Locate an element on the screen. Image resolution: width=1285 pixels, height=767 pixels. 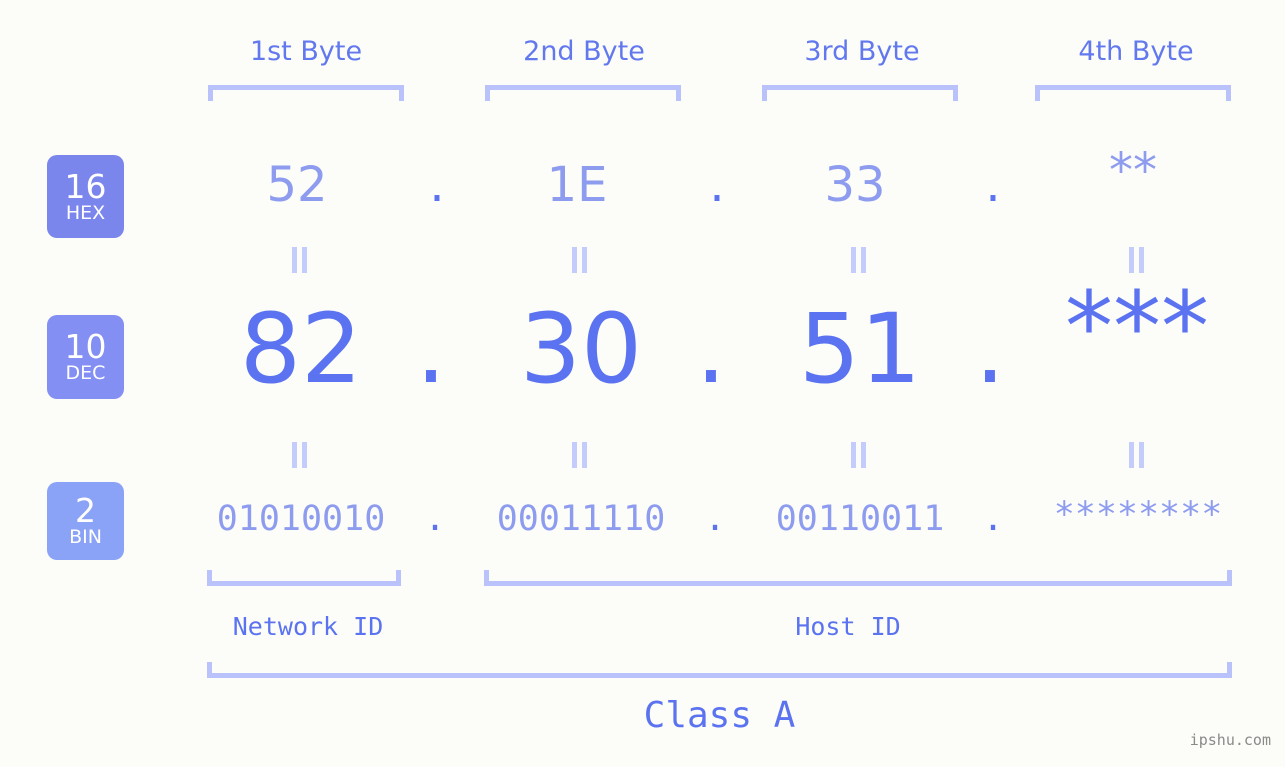
bin-byte-1: 01010010 is located at coordinates (301, 519).